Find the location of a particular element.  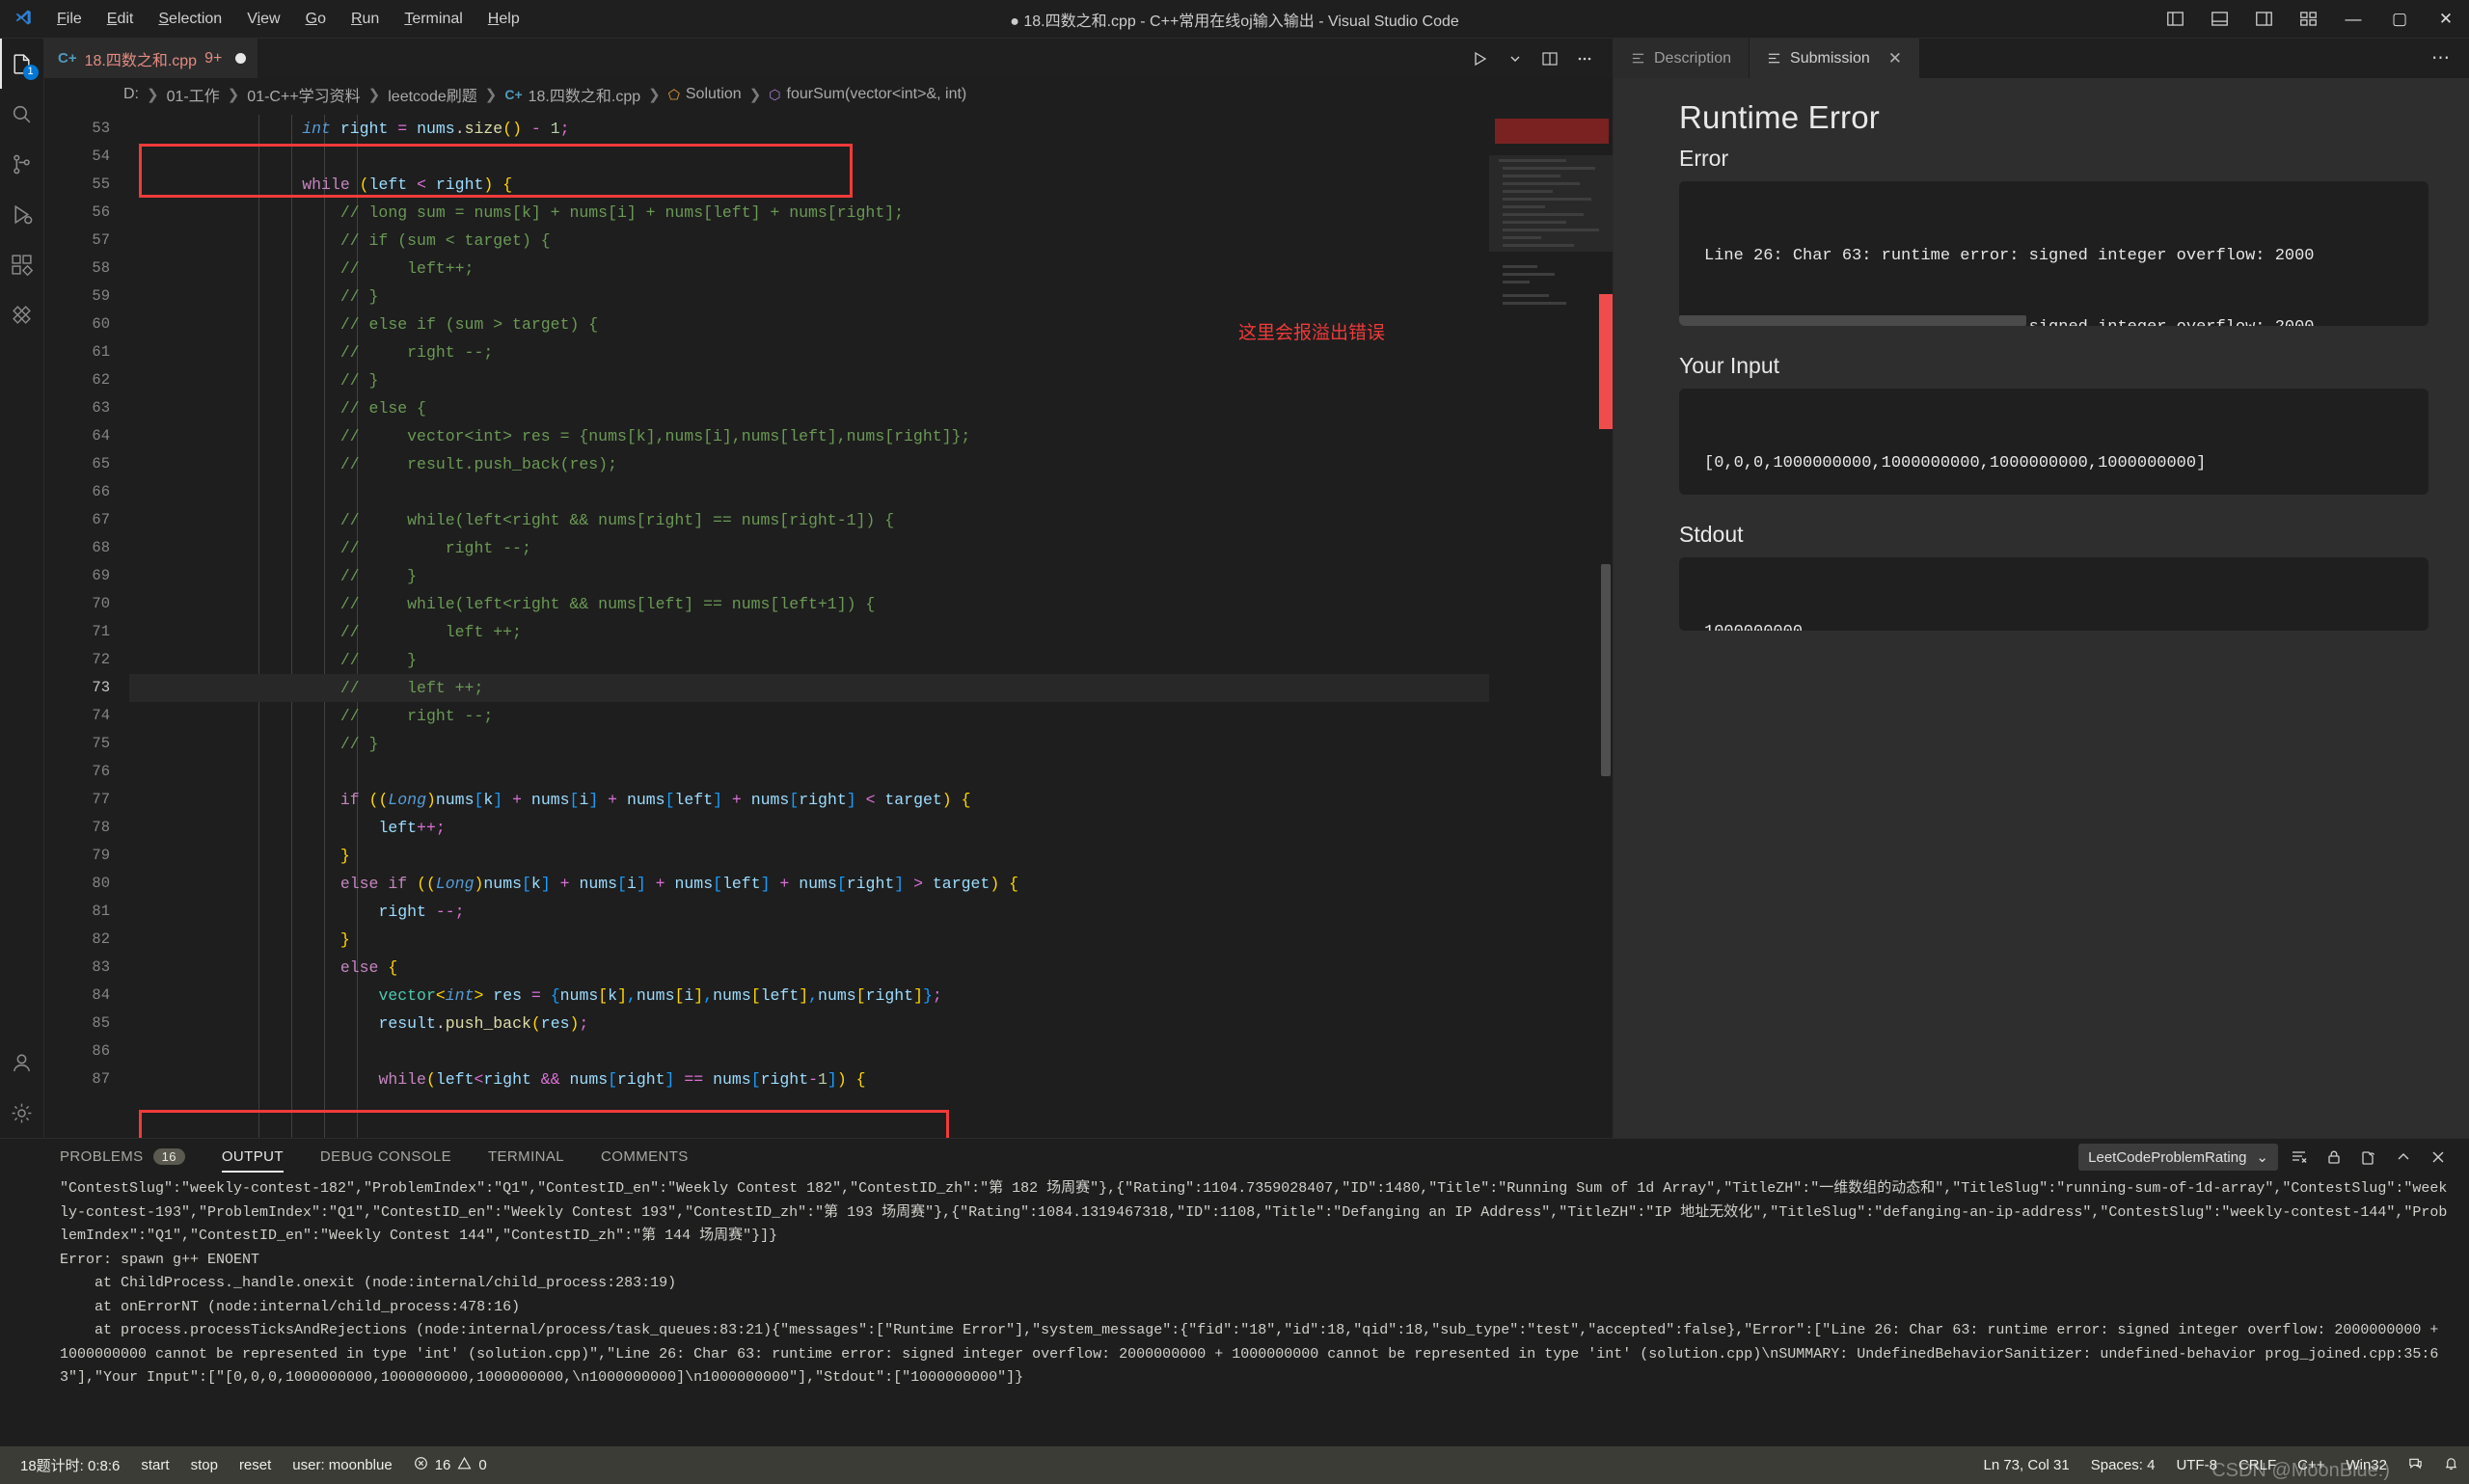

menu-run: Run is located at coordinates (366, 19).